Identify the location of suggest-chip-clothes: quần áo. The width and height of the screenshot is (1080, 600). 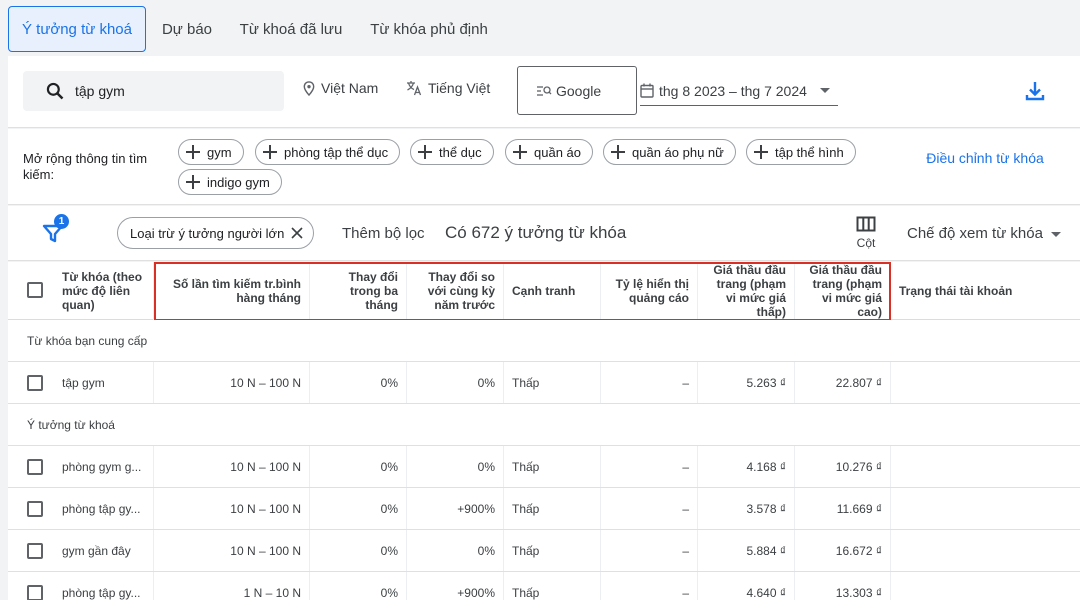
(549, 152).